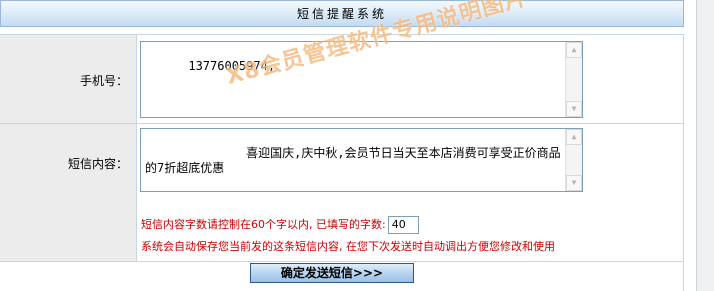 This screenshot has width=714, height=291. Describe the element at coordinates (403, 225) in the screenshot. I see `char-count-field: 40` at that location.